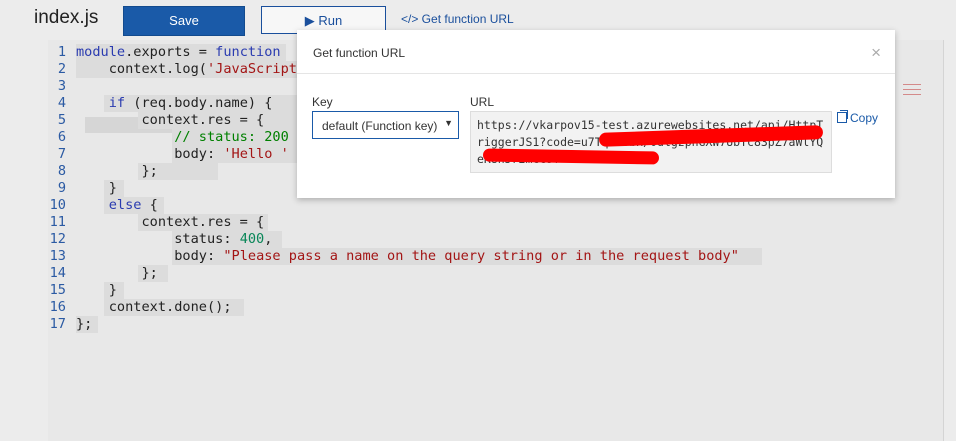 This screenshot has width=956, height=441. What do you see at coordinates (101, 52) in the screenshot?
I see `code-token: module` at bounding box center [101, 52].